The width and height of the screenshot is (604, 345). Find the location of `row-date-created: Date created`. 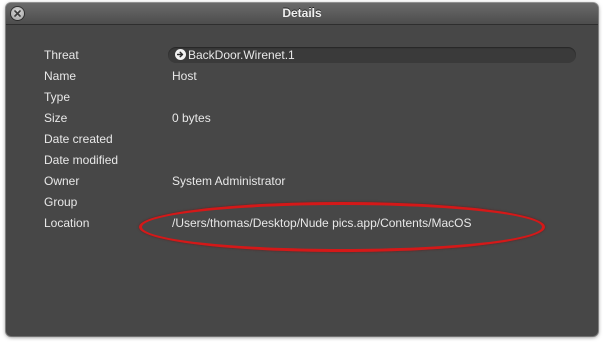

row-date-created: Date created is located at coordinates (302, 140).